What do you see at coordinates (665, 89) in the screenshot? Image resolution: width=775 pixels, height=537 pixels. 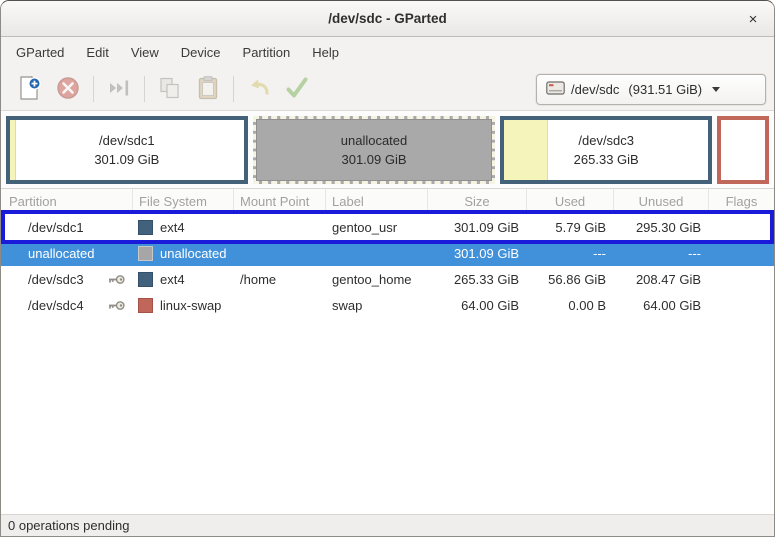 I see `device-selector-size: (931.51 GiB)` at bounding box center [665, 89].